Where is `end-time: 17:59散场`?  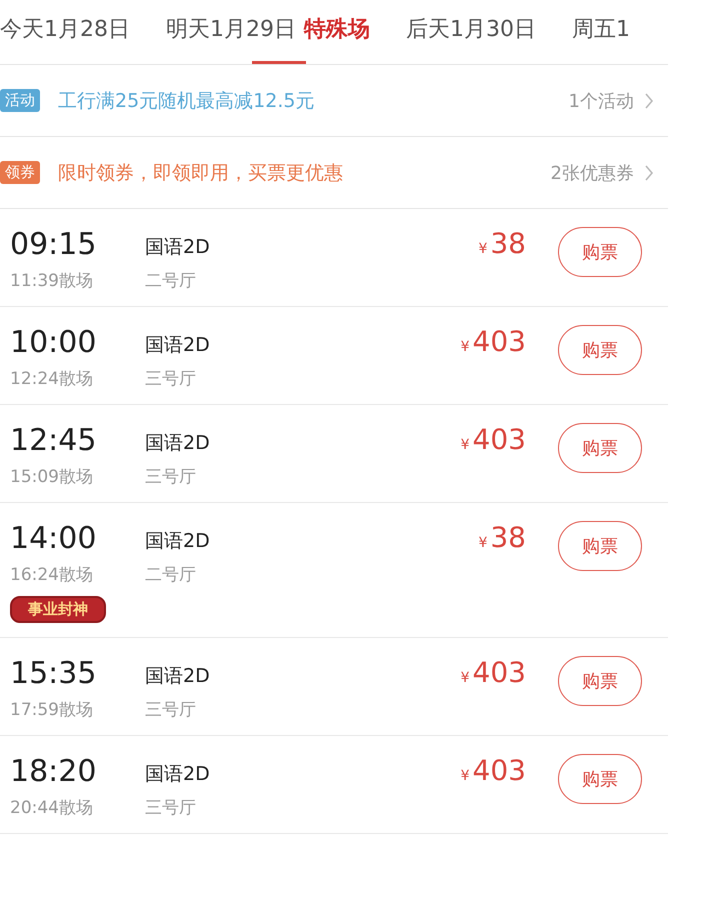 end-time: 17:59散场 is located at coordinates (51, 710).